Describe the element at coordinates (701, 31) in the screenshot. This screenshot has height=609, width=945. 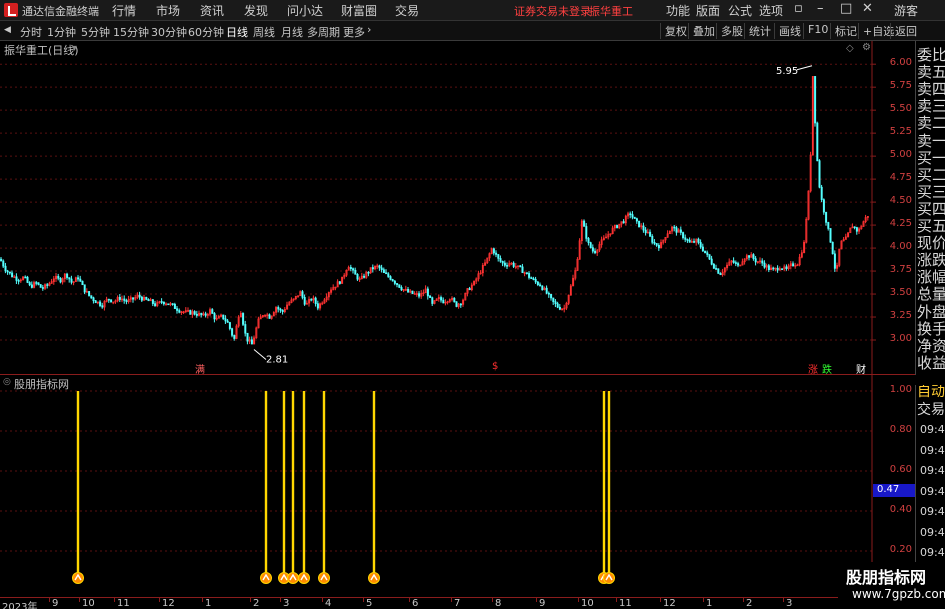
I see `overlay-button: 叠加` at that location.